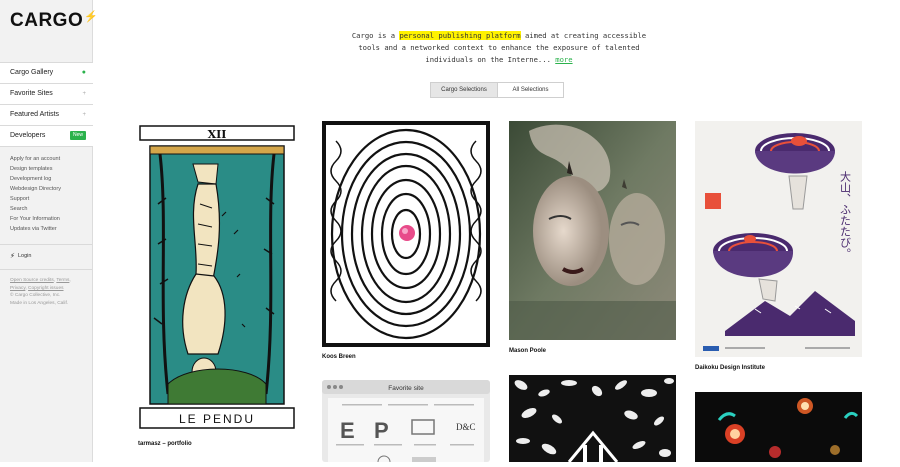 This screenshot has height=467, width=900. I want to click on sidebar-item-favorite-sites: Favorite Sites +, so click(46, 93).